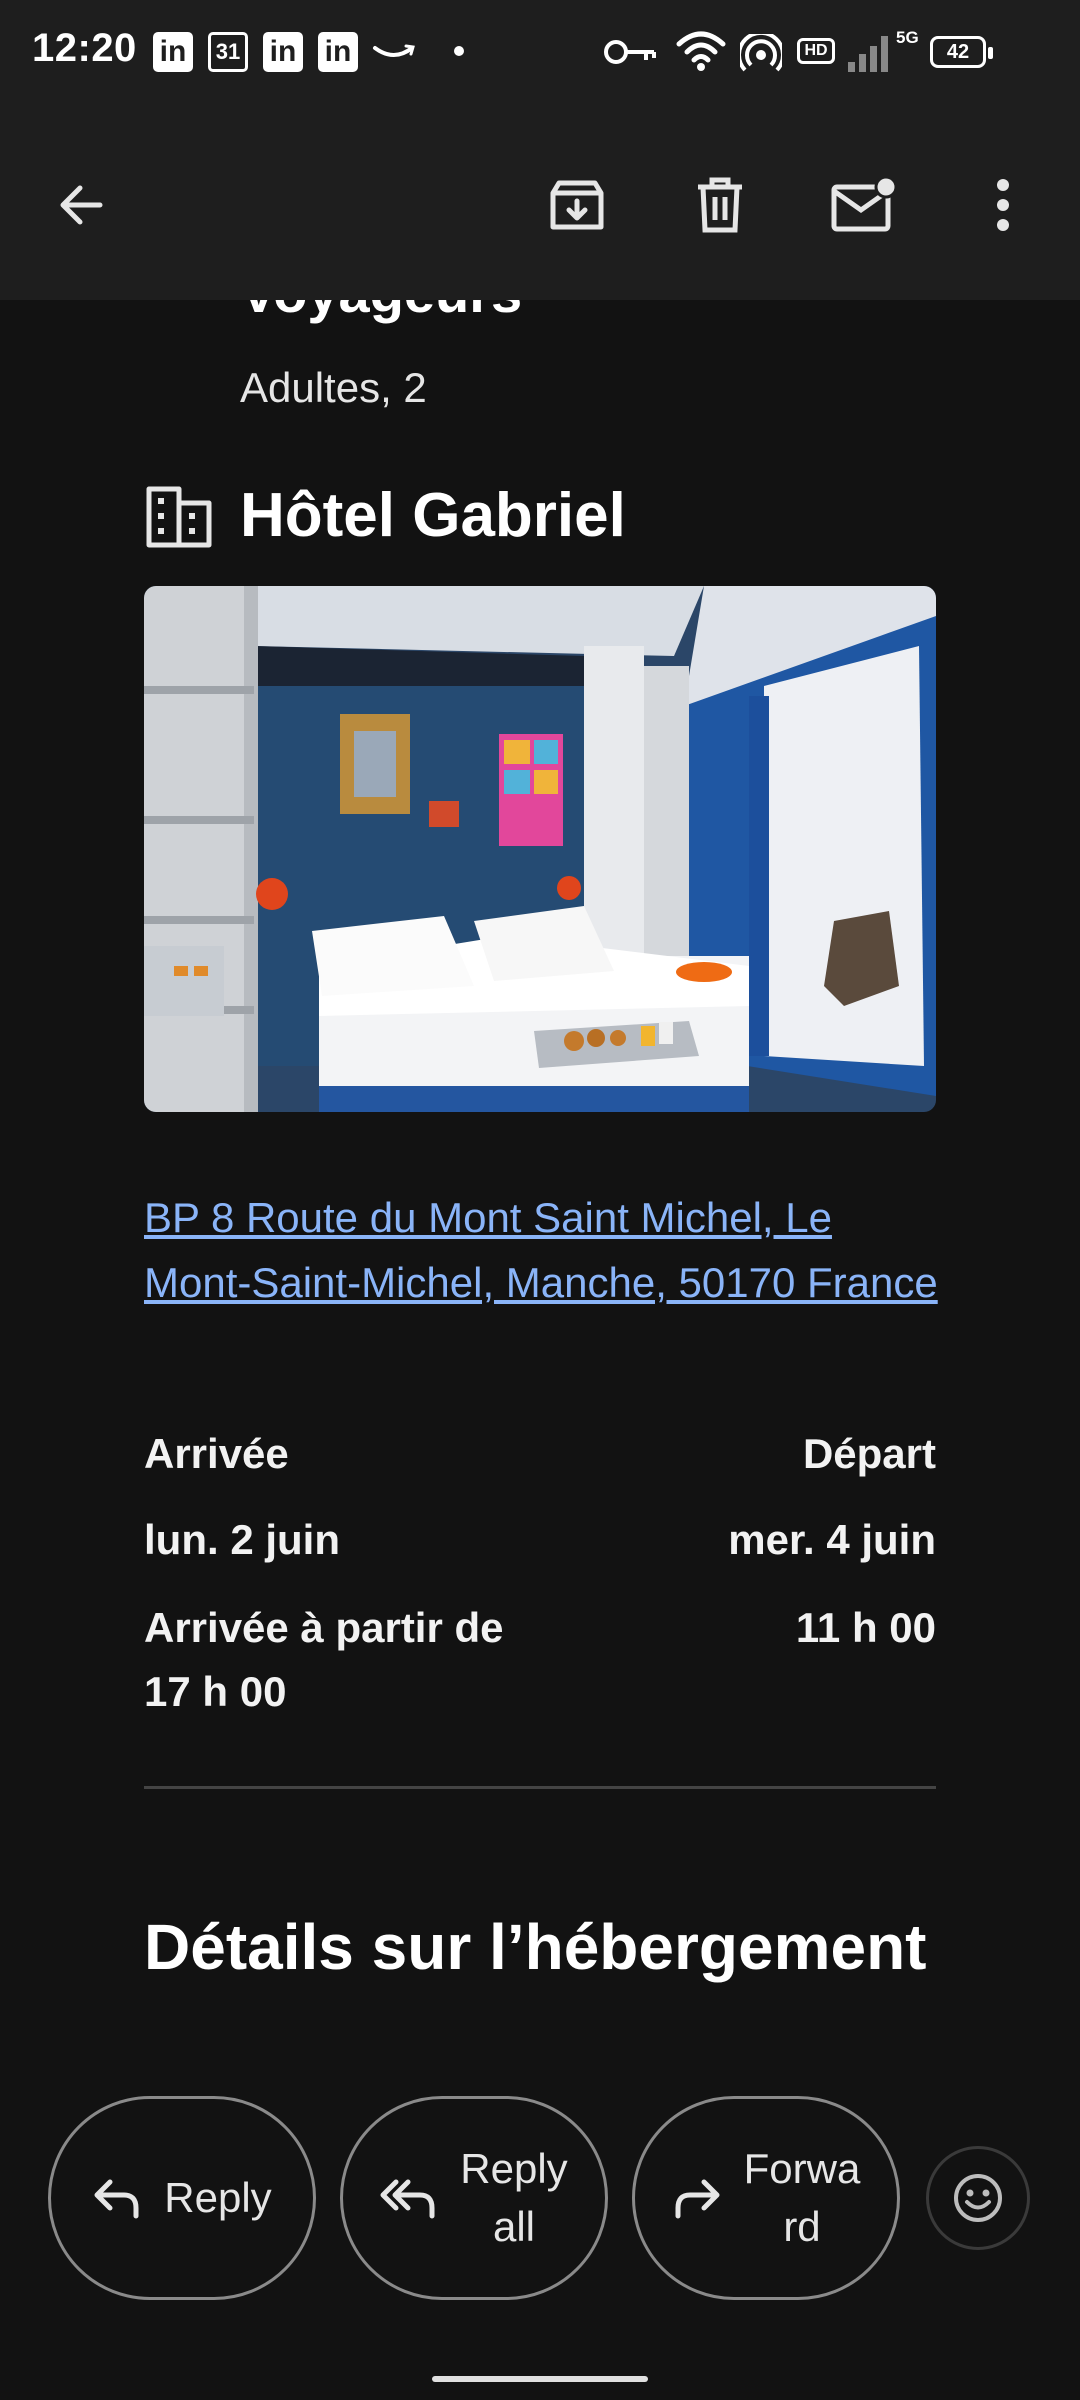  I want to click on reply-icon, so click(116, 2199).